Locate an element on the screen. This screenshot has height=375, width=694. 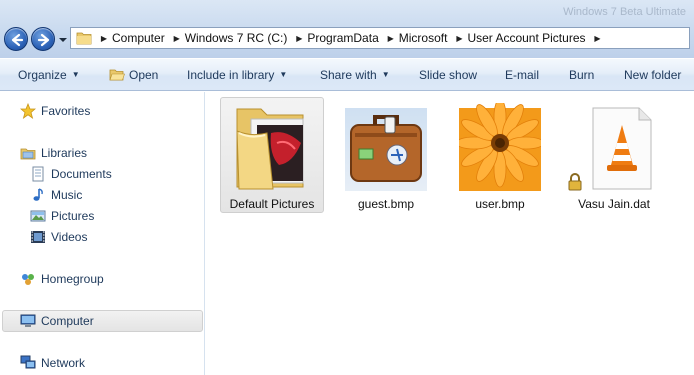
nav-pictures: Pictures is located at coordinates (62, 216).